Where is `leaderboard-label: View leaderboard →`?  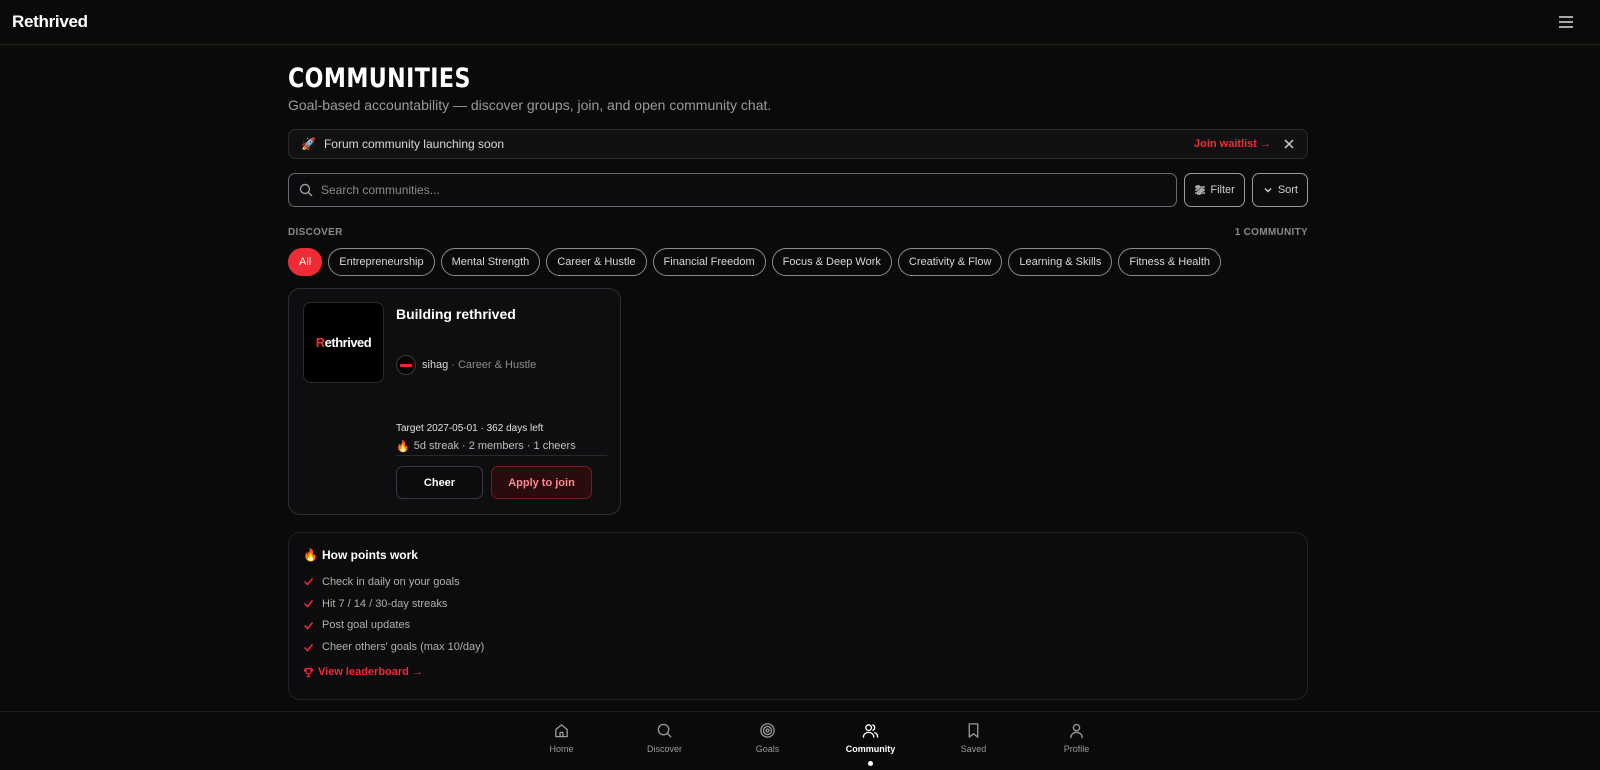
leaderboard-label: View leaderboard → is located at coordinates (370, 672).